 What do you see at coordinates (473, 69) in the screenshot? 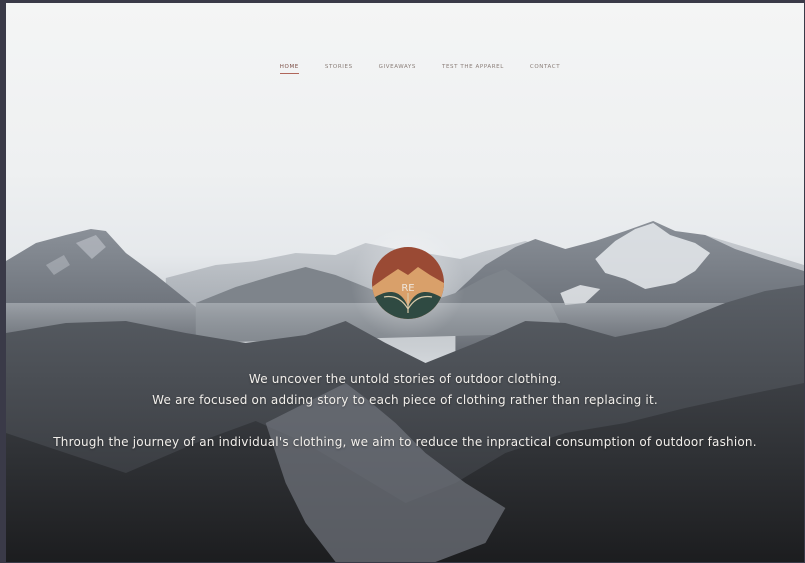
I see `nav-test-the-apparel: TEST THE APPAREL` at bounding box center [473, 69].